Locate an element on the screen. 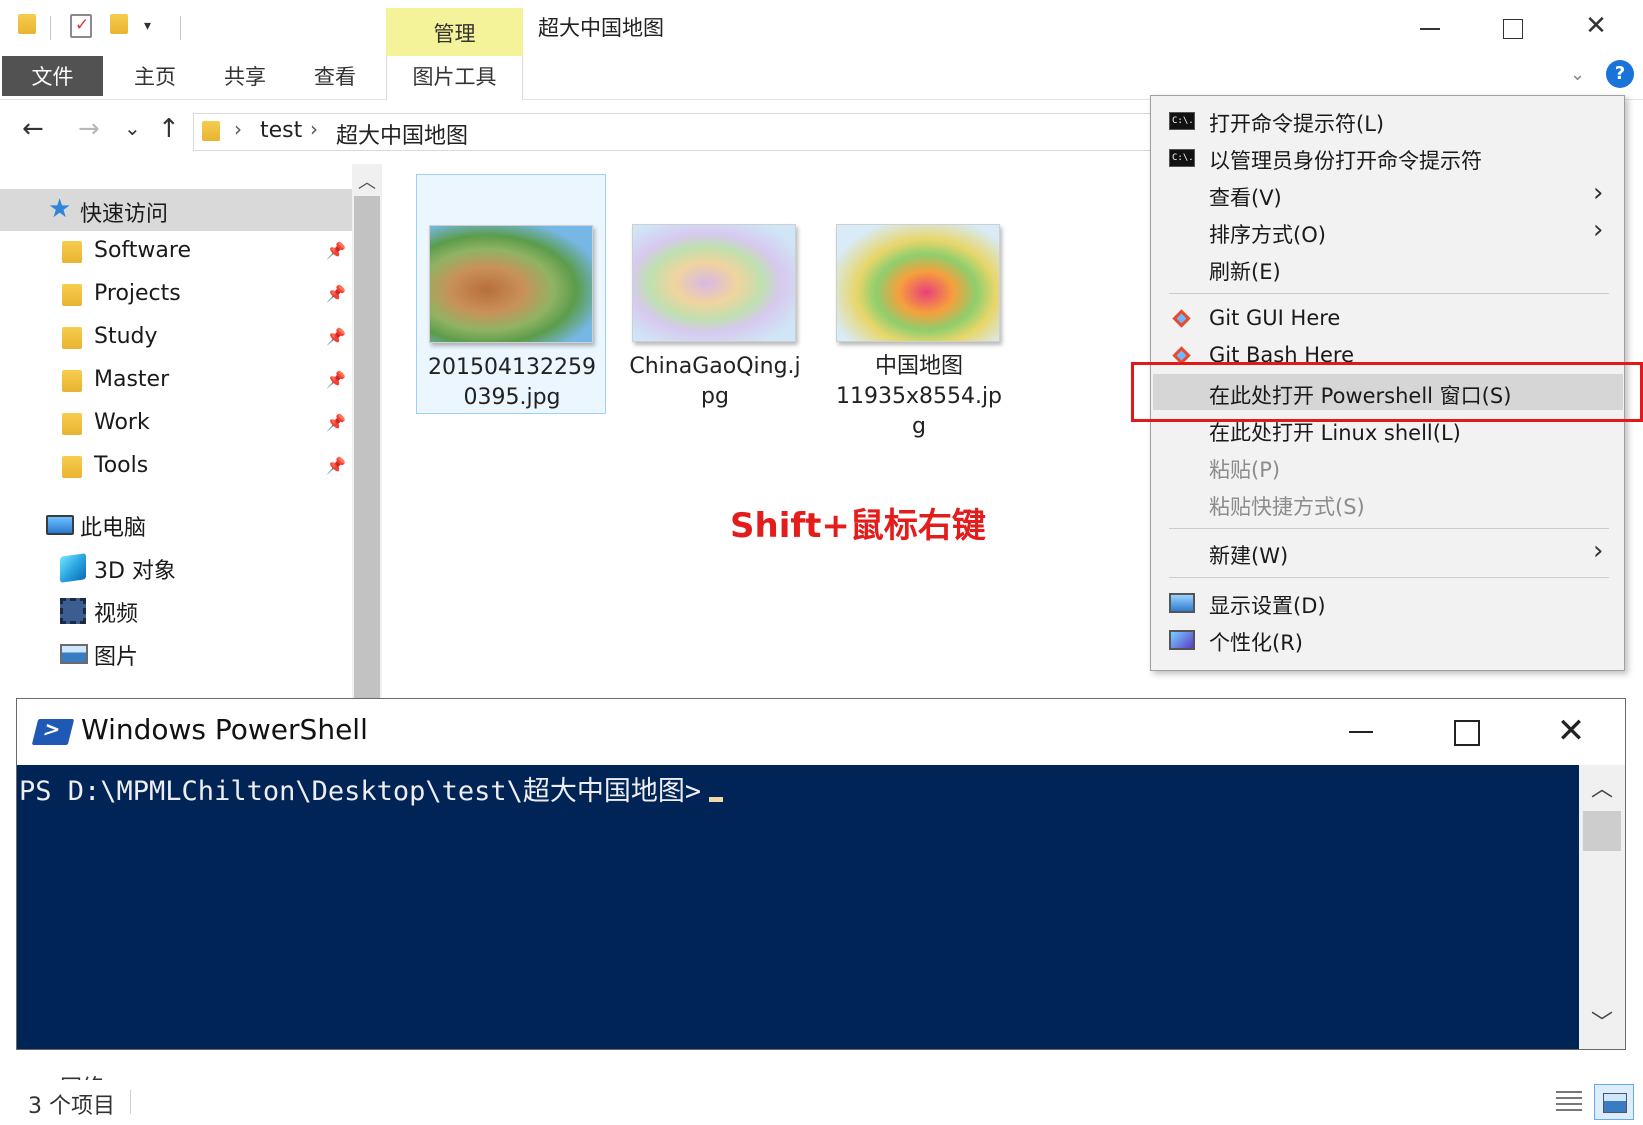 This screenshot has height=1125, width=1643. menu-item-label: 查看(V) is located at coordinates (1245, 198).